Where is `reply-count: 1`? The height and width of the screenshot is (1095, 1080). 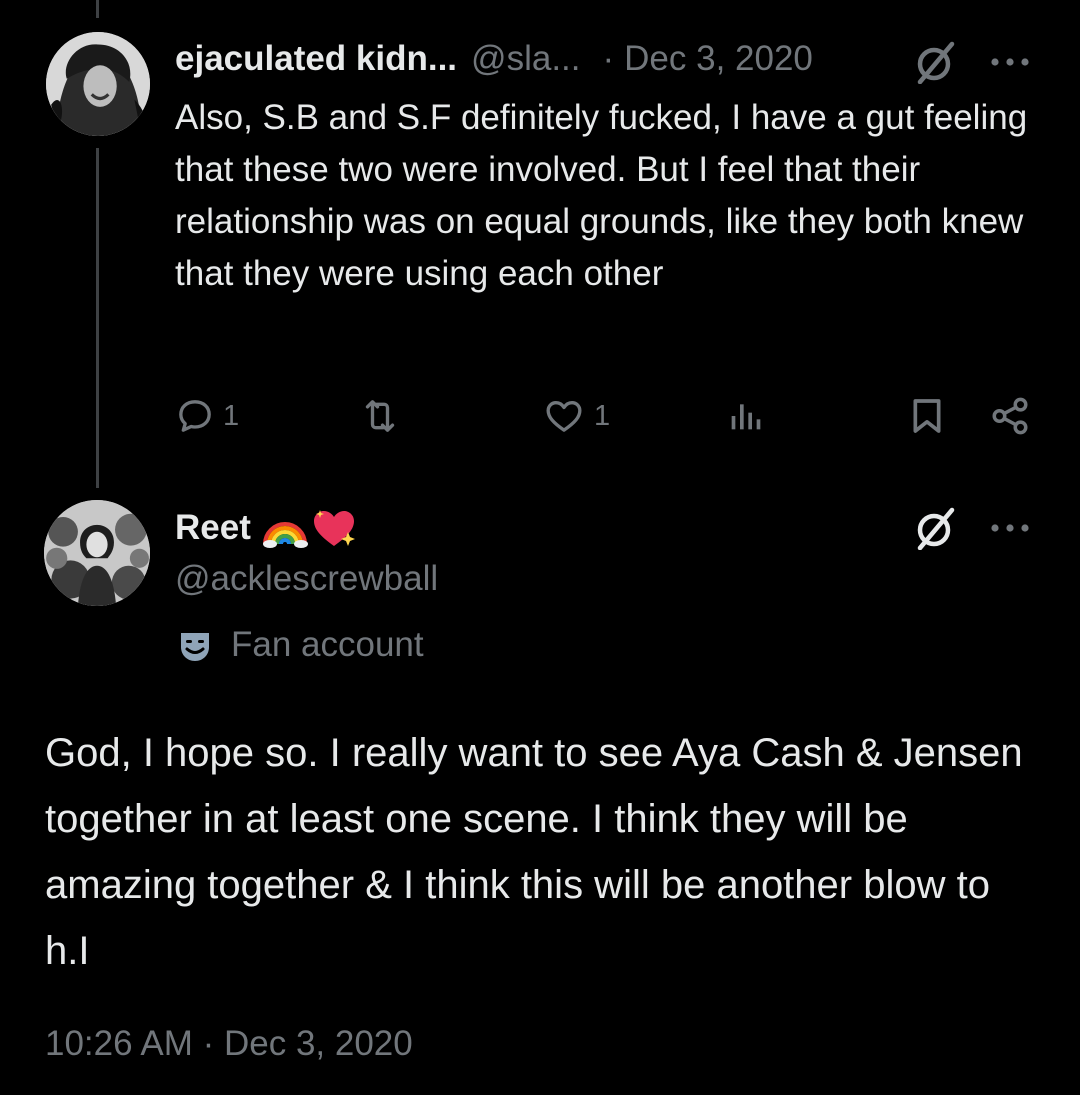
reply-count: 1 is located at coordinates (231, 415).